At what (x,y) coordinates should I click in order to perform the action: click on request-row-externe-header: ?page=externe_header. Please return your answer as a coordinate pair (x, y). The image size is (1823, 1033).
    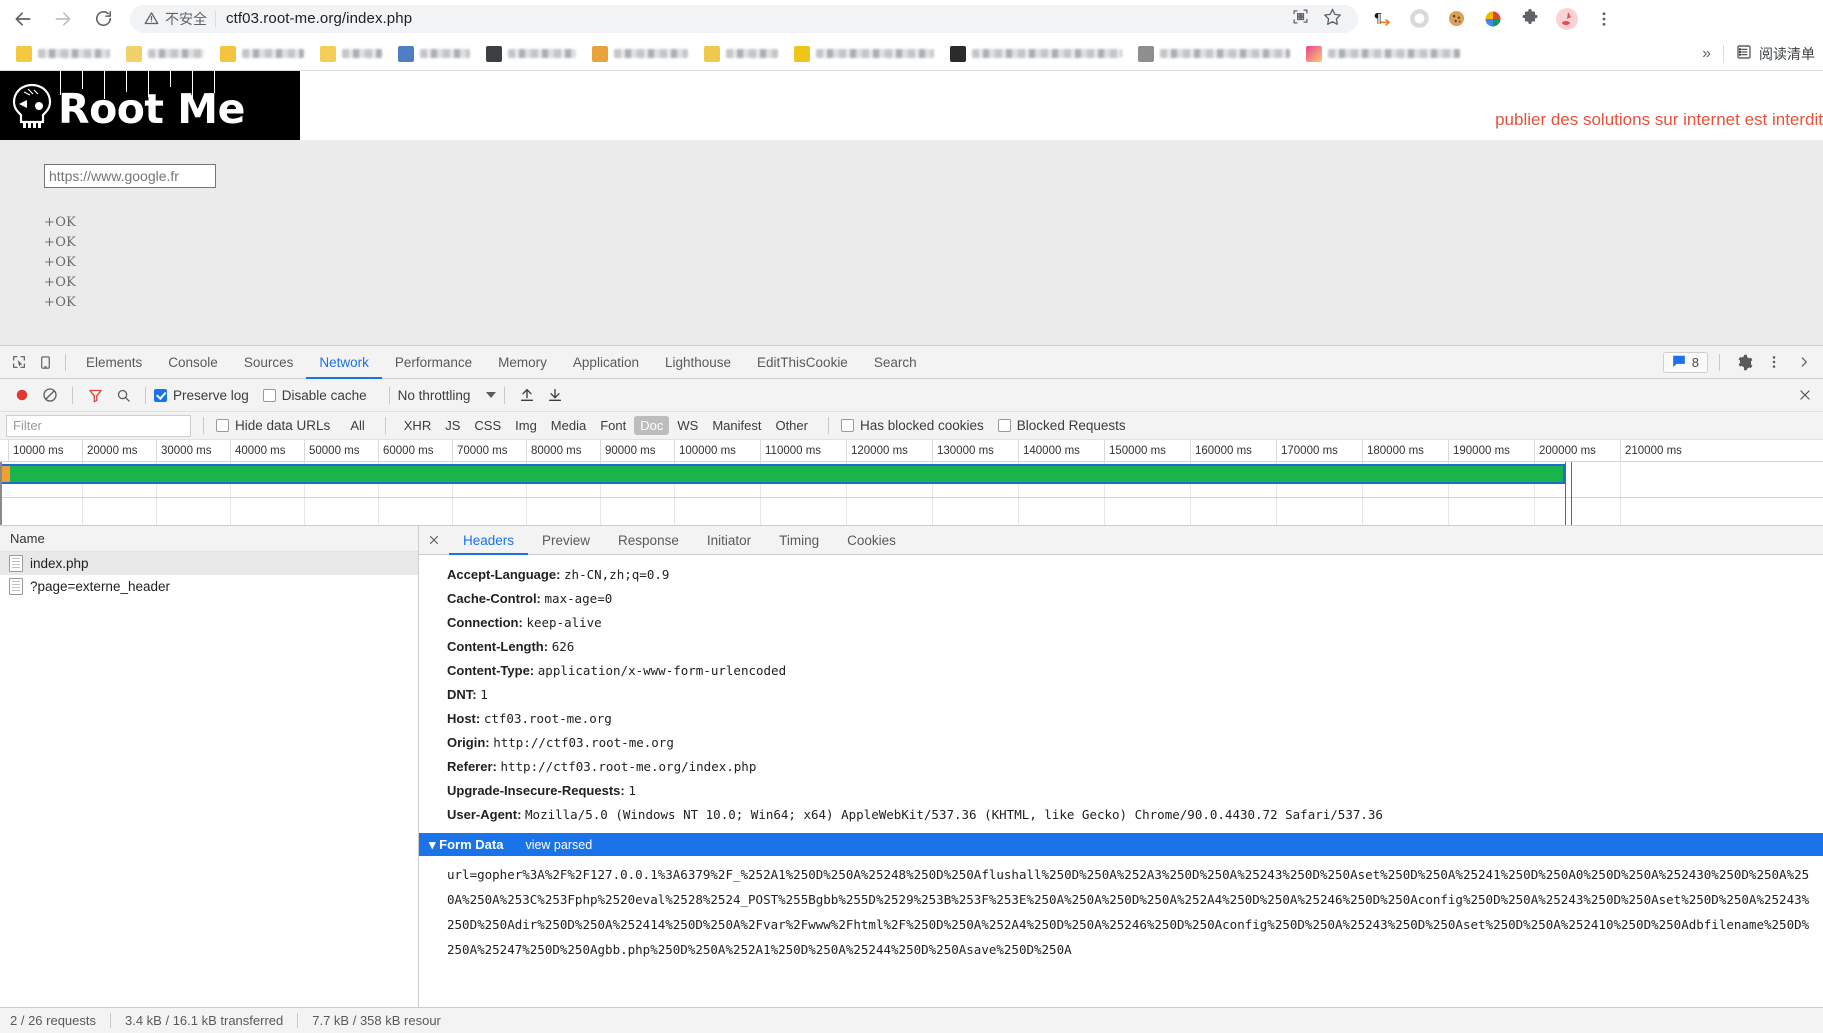
    Looking at the image, I should click on (209, 586).